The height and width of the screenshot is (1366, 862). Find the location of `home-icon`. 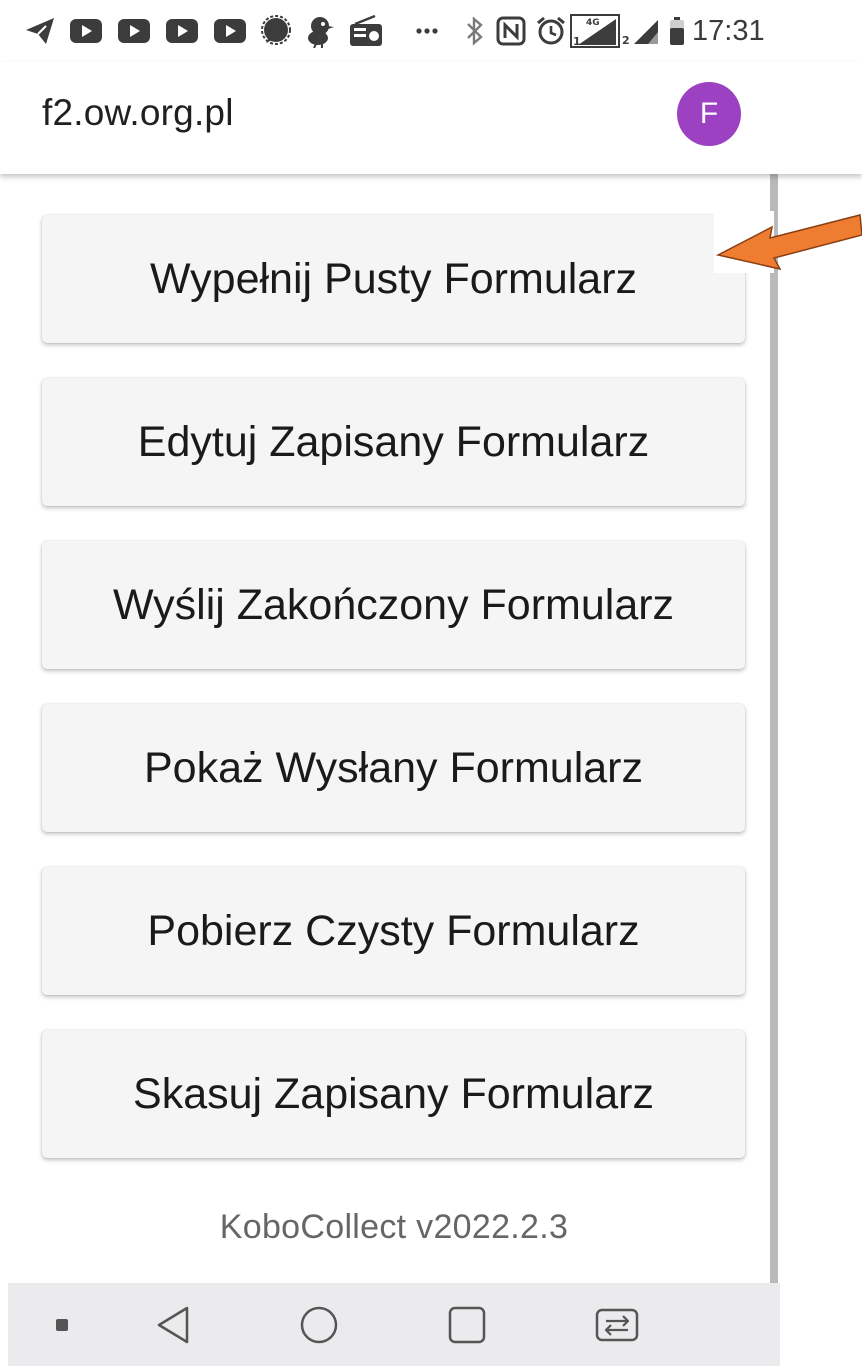

home-icon is located at coordinates (319, 1324).